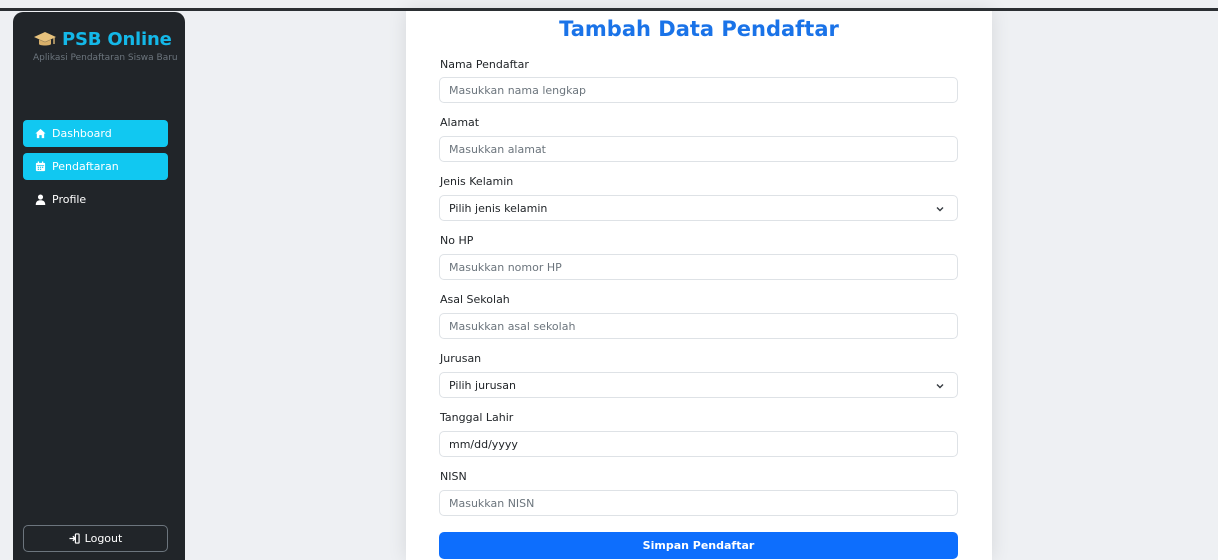 This screenshot has height=560, width=1218. I want to click on logout-icon, so click(74, 538).